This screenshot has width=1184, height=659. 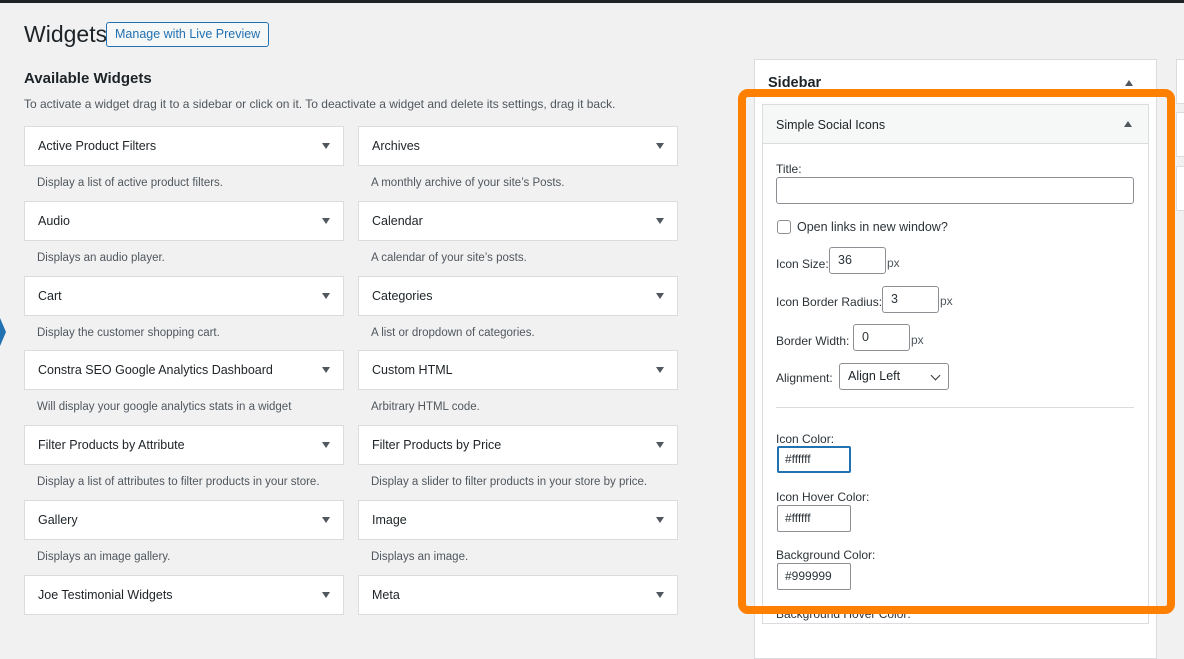 I want to click on widget-item: Custom HTML Arbitrary HTML code., so click(x=518, y=381).